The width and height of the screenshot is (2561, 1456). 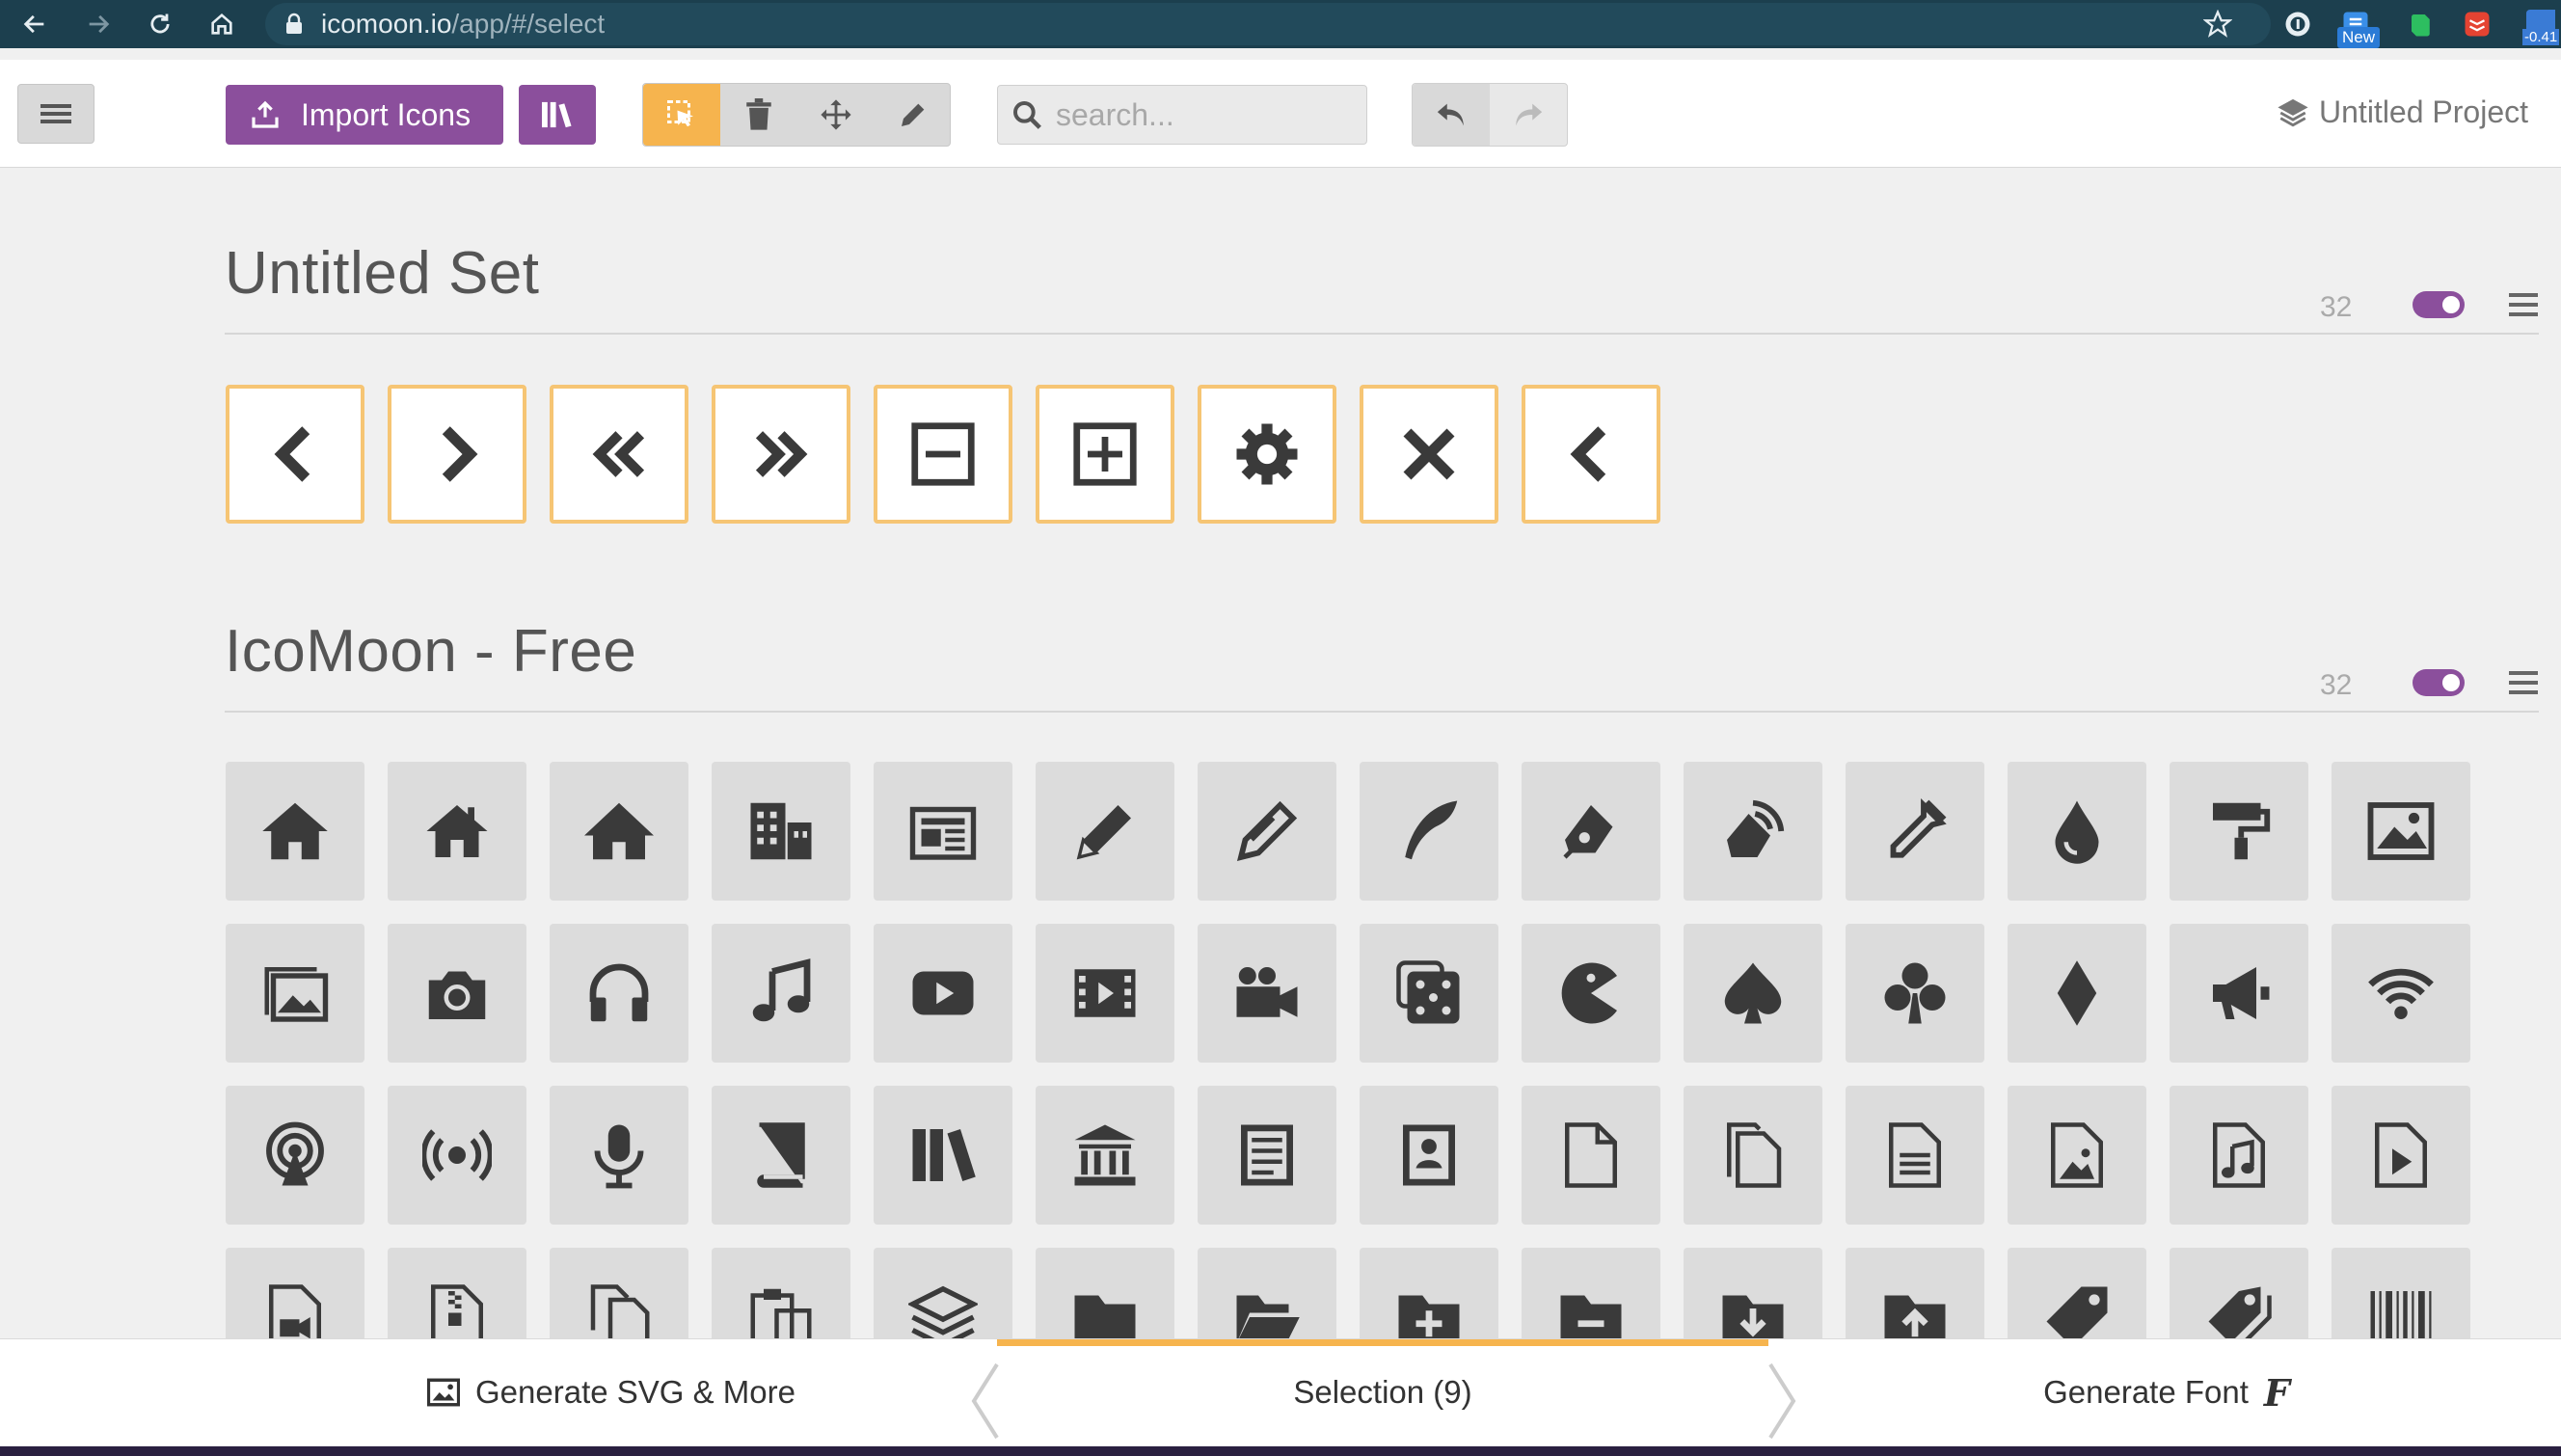 I want to click on file-empty-icon, so click(x=1591, y=1155).